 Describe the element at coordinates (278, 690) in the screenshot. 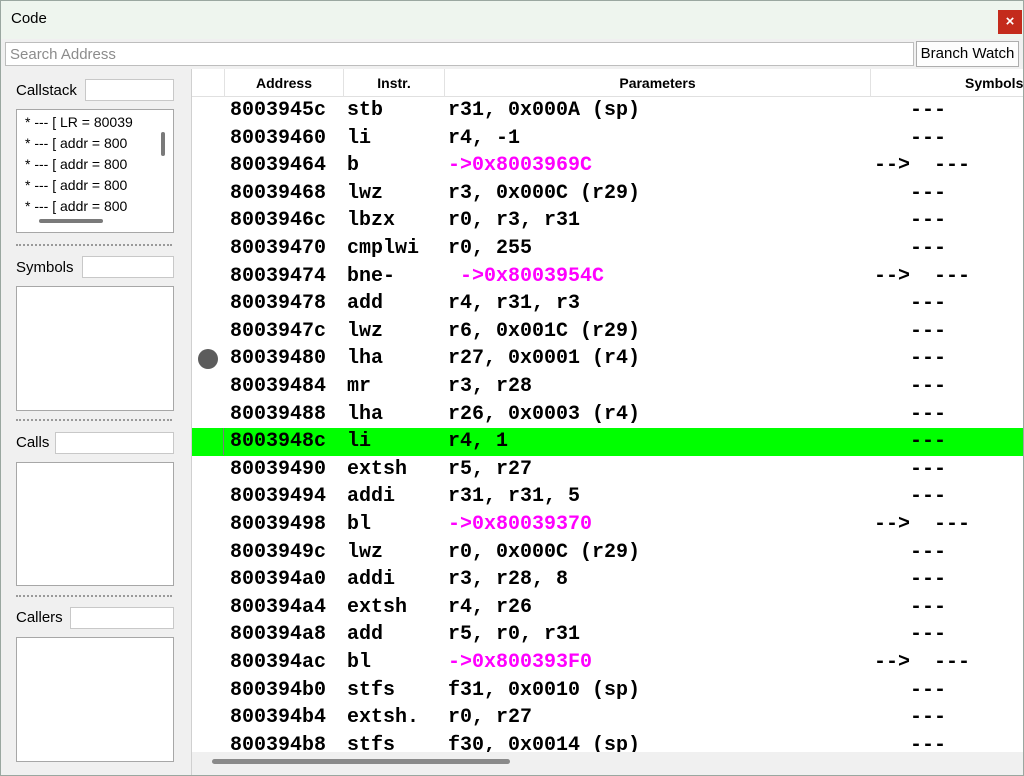

I see `row-address: 800394b0` at that location.